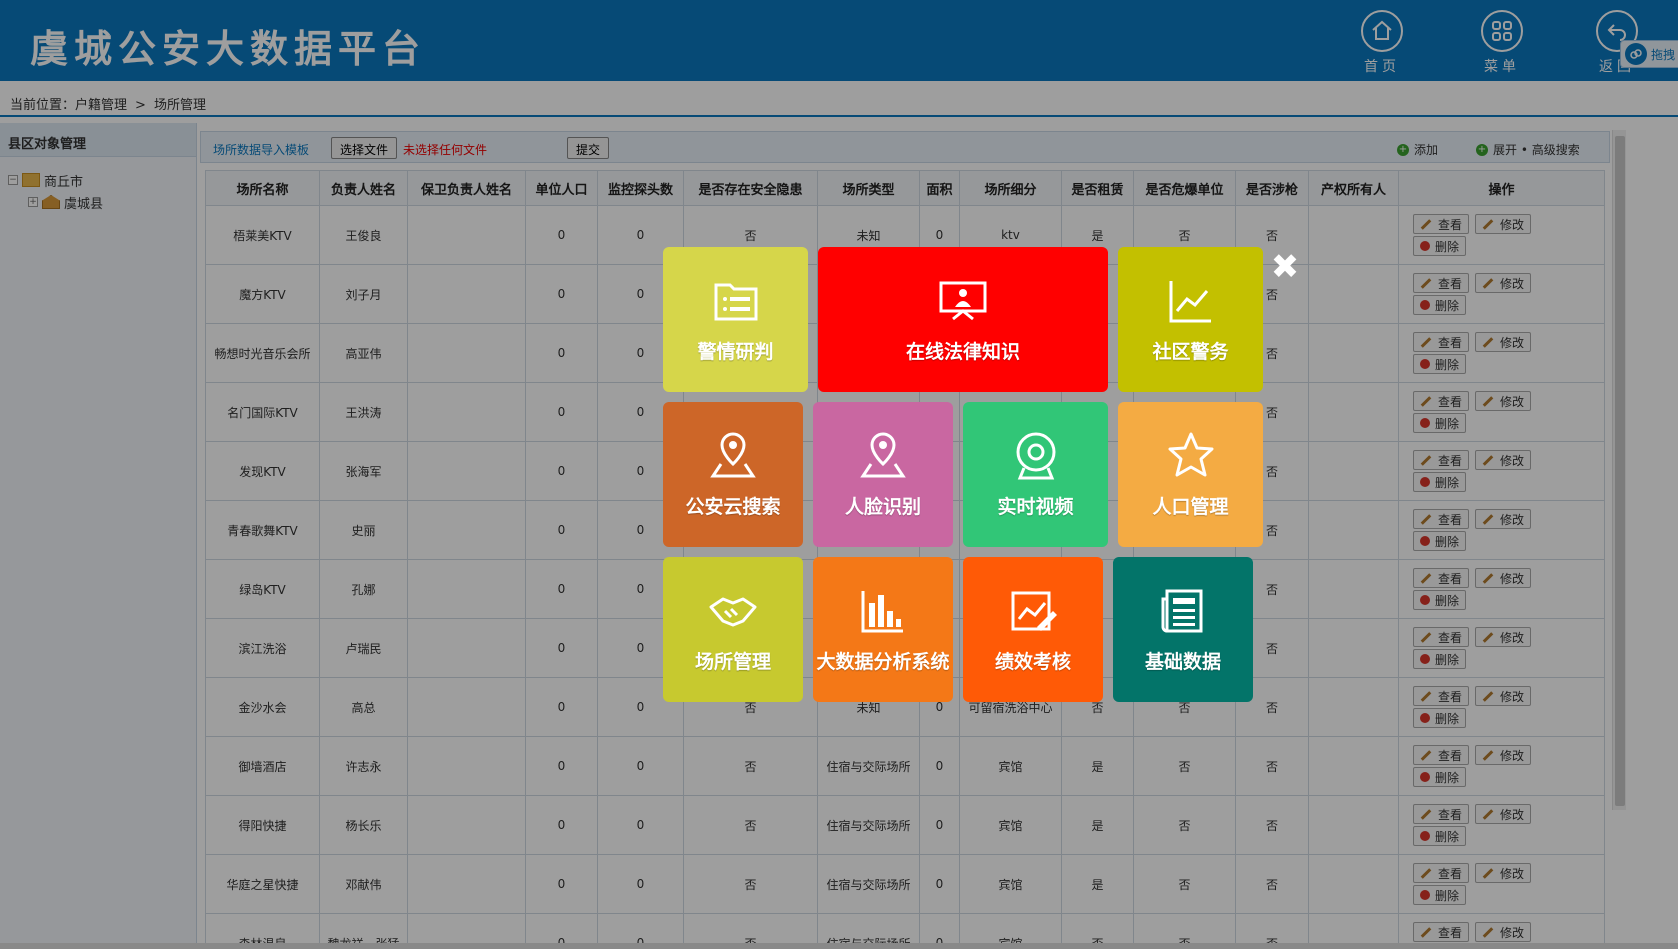 This screenshot has height=949, width=1678. What do you see at coordinates (1285, 267) in the screenshot?
I see `close-menu-button: ✖` at bounding box center [1285, 267].